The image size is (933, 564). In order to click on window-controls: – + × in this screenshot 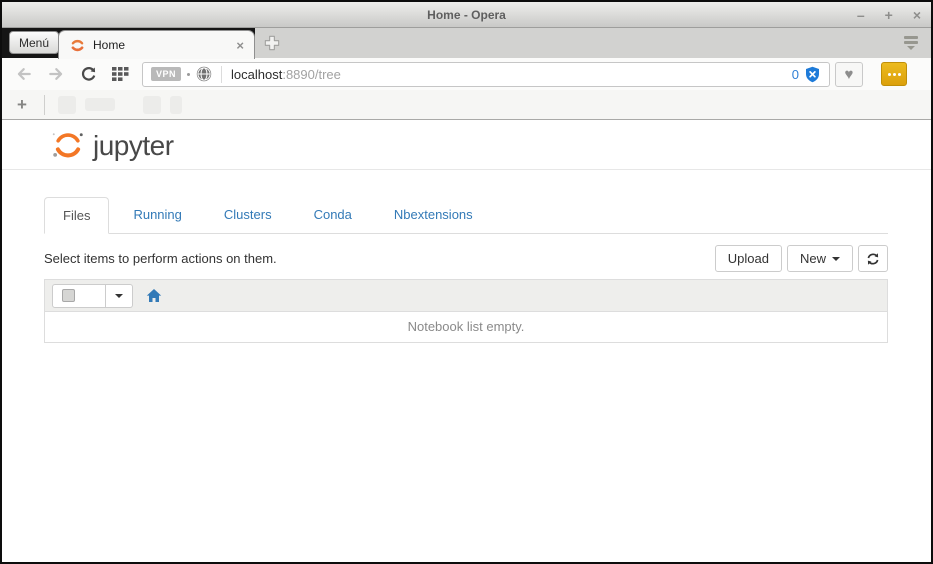, I will do `click(889, 14)`.